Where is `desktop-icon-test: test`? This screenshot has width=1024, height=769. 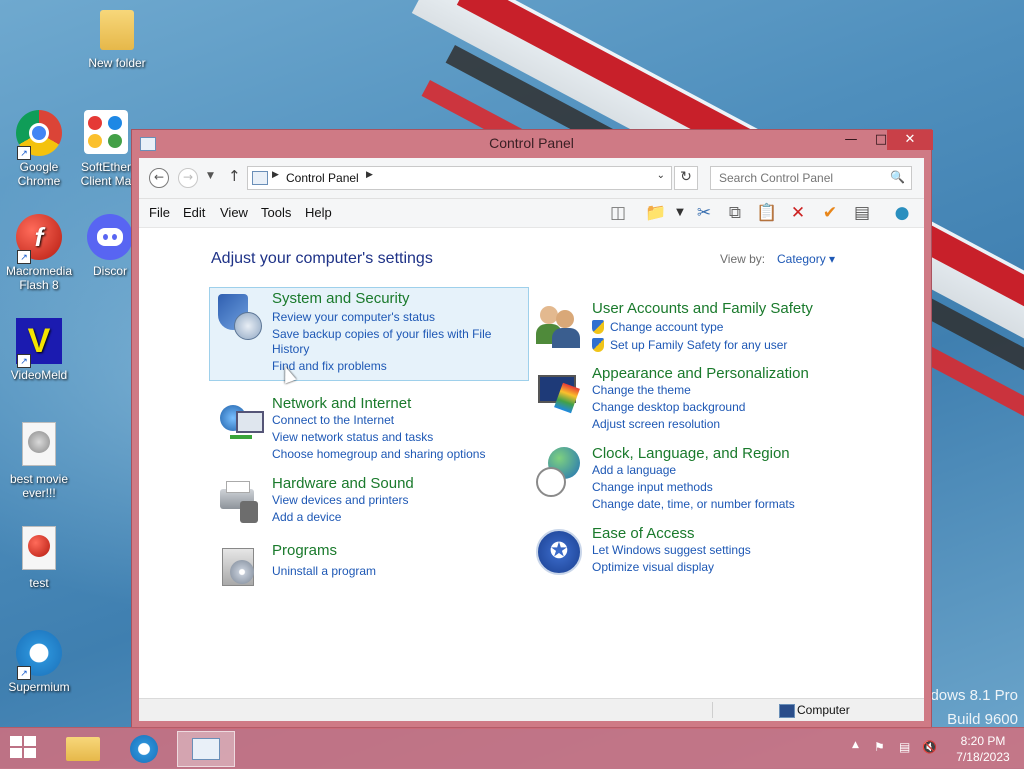
desktop-icon-test: test is located at coordinates (39, 558).